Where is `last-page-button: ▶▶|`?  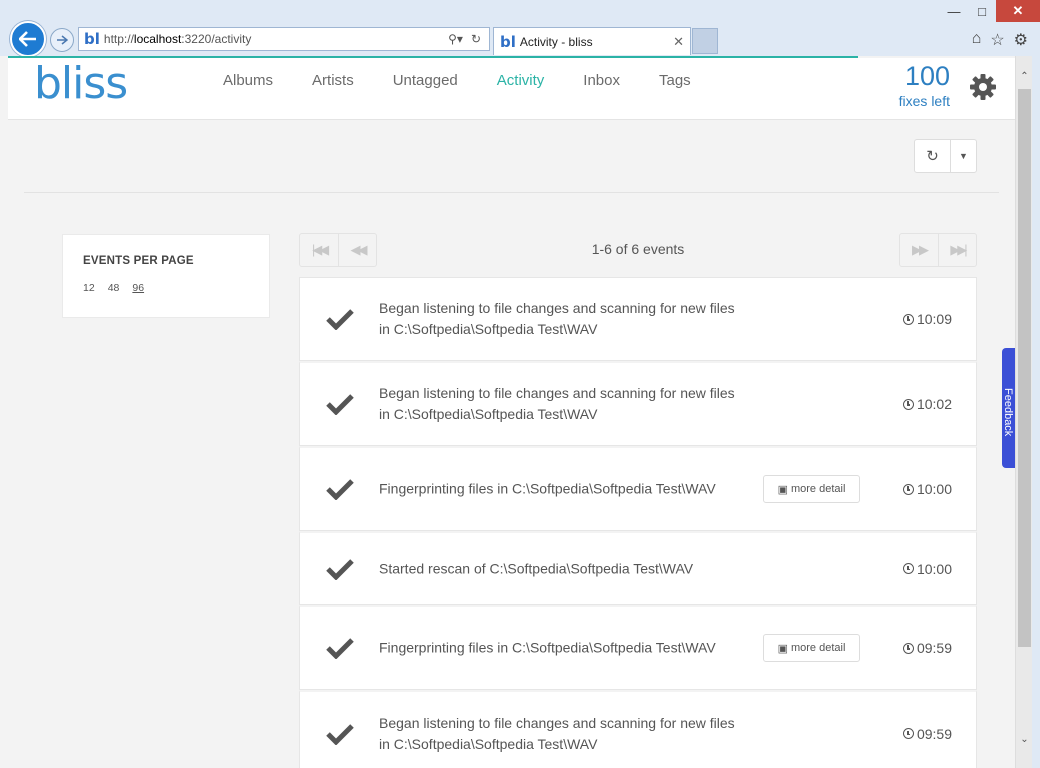 last-page-button: ▶▶| is located at coordinates (957, 250).